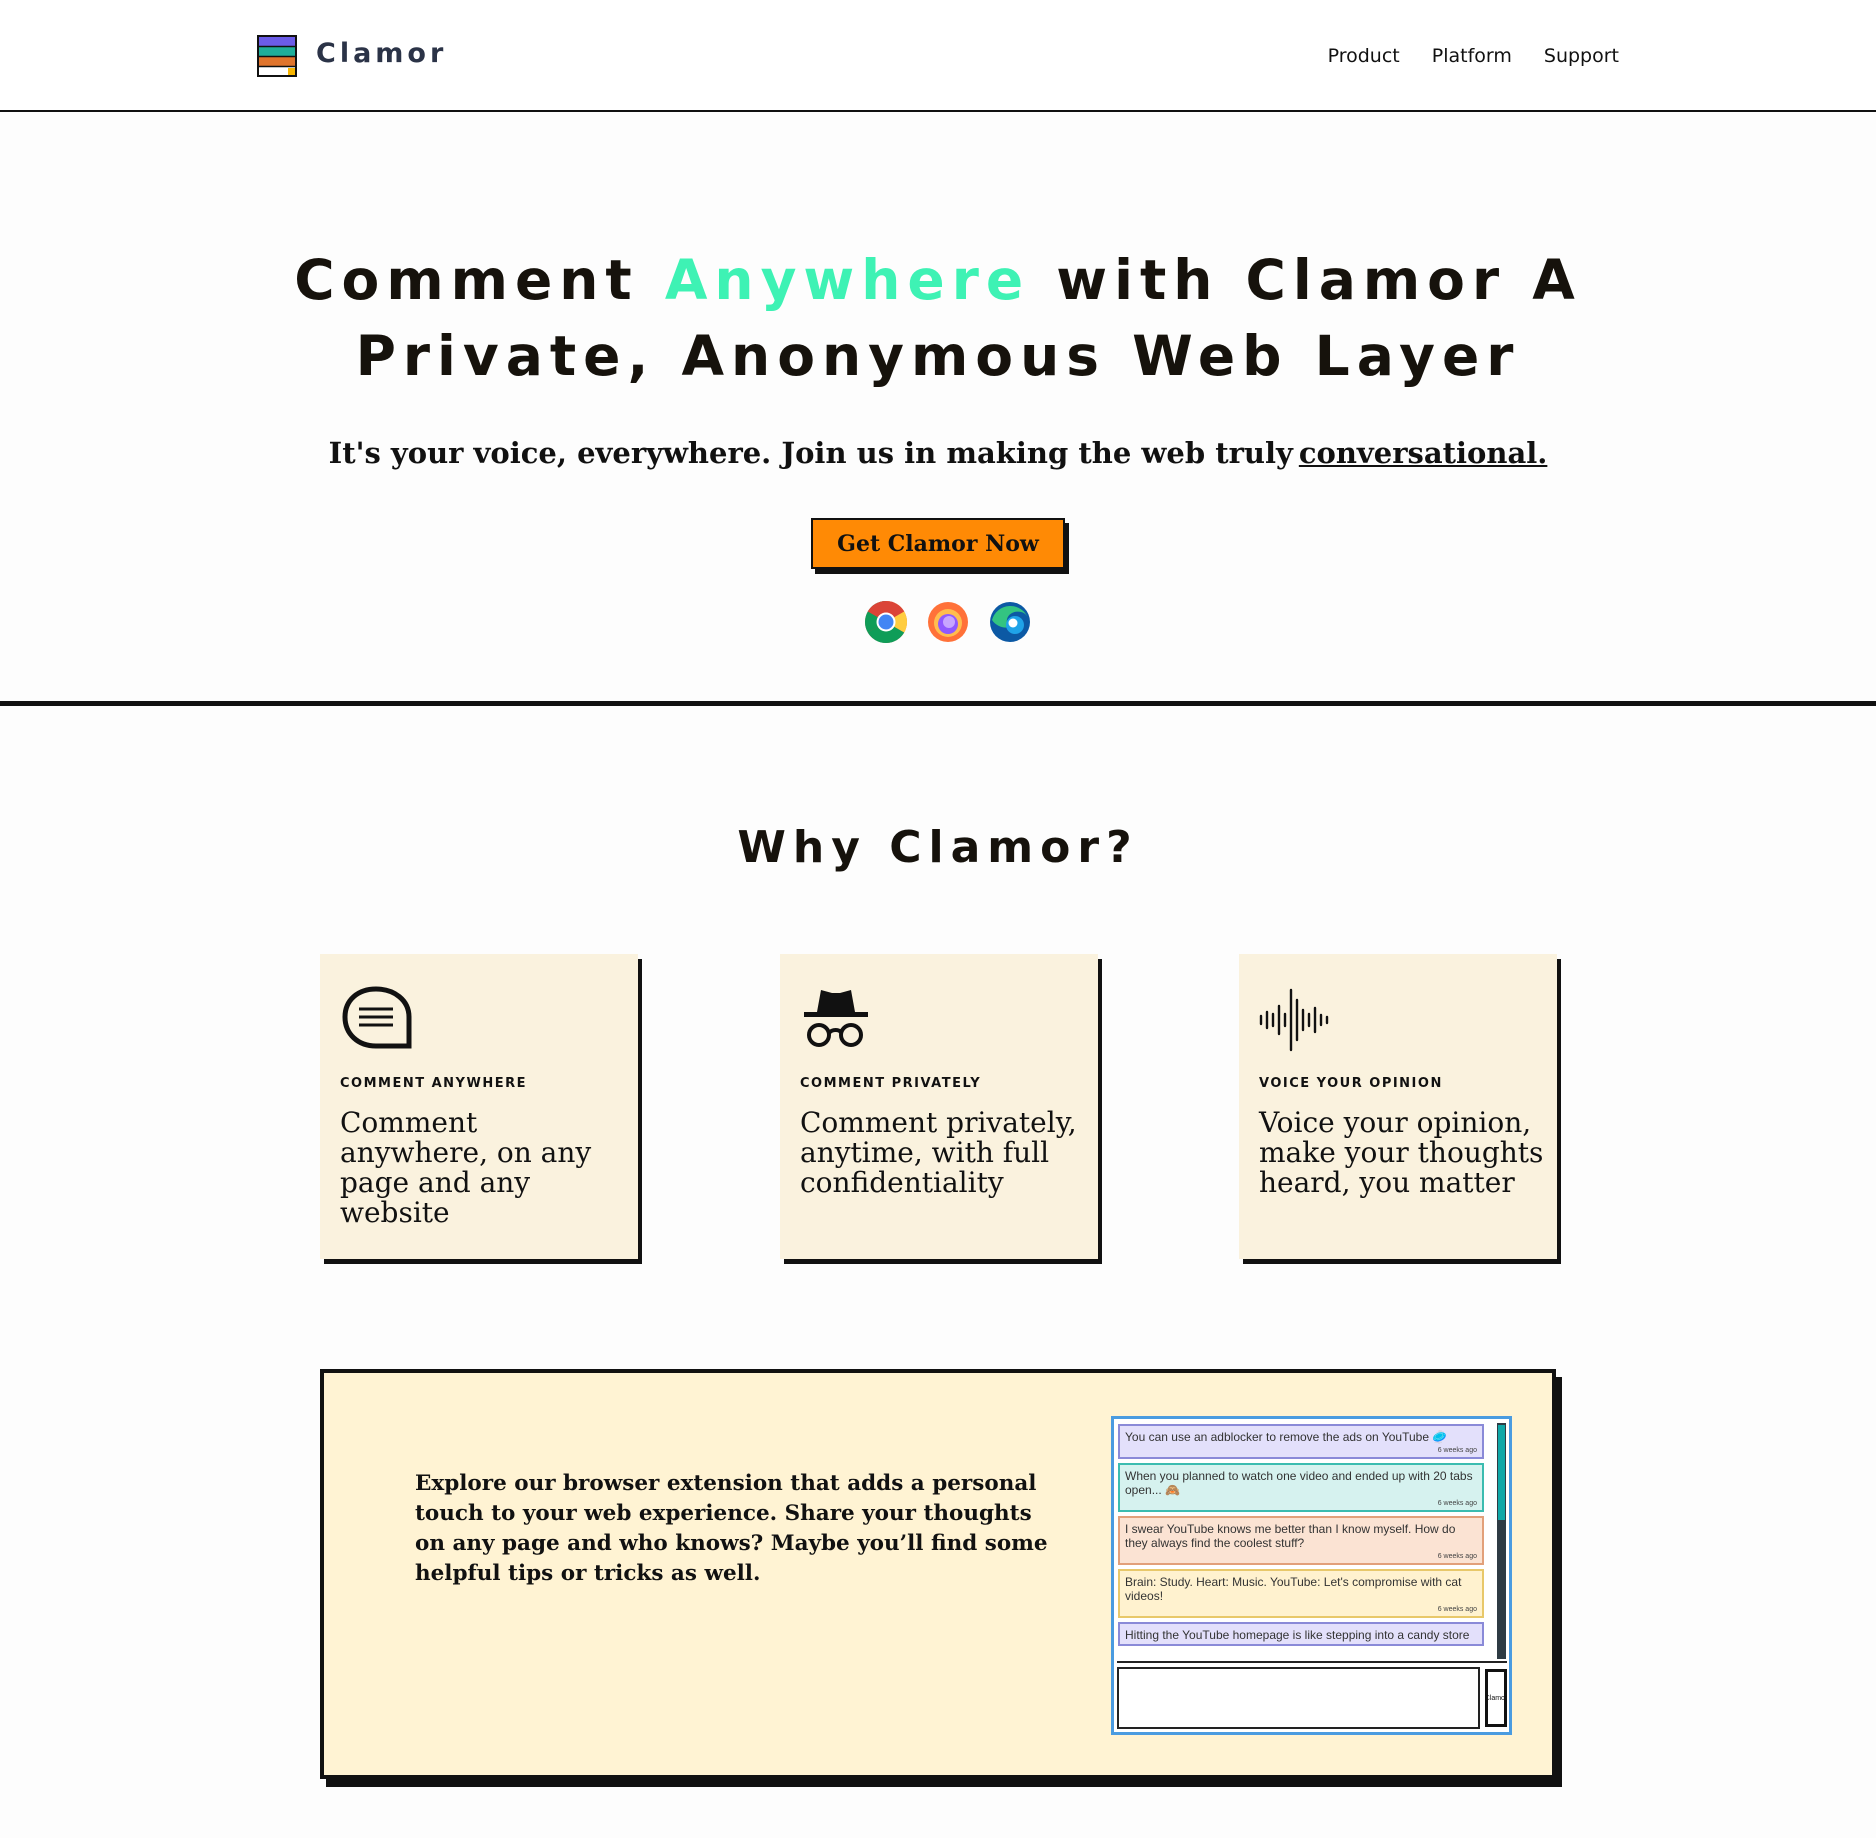  Describe the element at coordinates (1496, 1698) in the screenshot. I see `send-comment-button: Clamor` at that location.